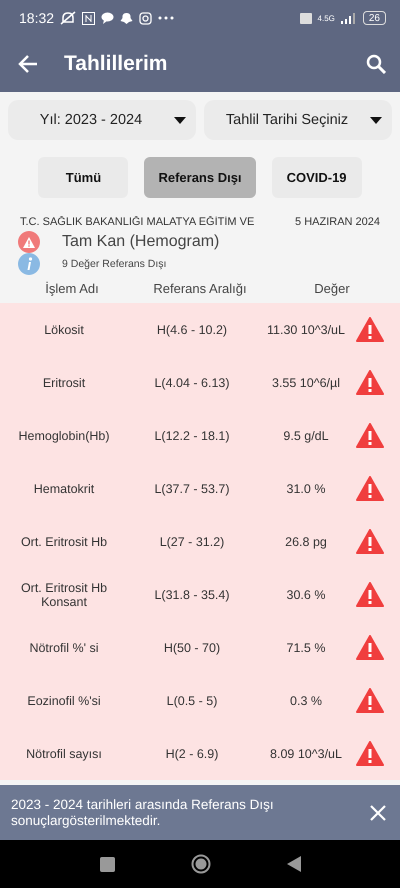 This screenshot has width=400, height=888. I want to click on mute-icon, so click(68, 18).